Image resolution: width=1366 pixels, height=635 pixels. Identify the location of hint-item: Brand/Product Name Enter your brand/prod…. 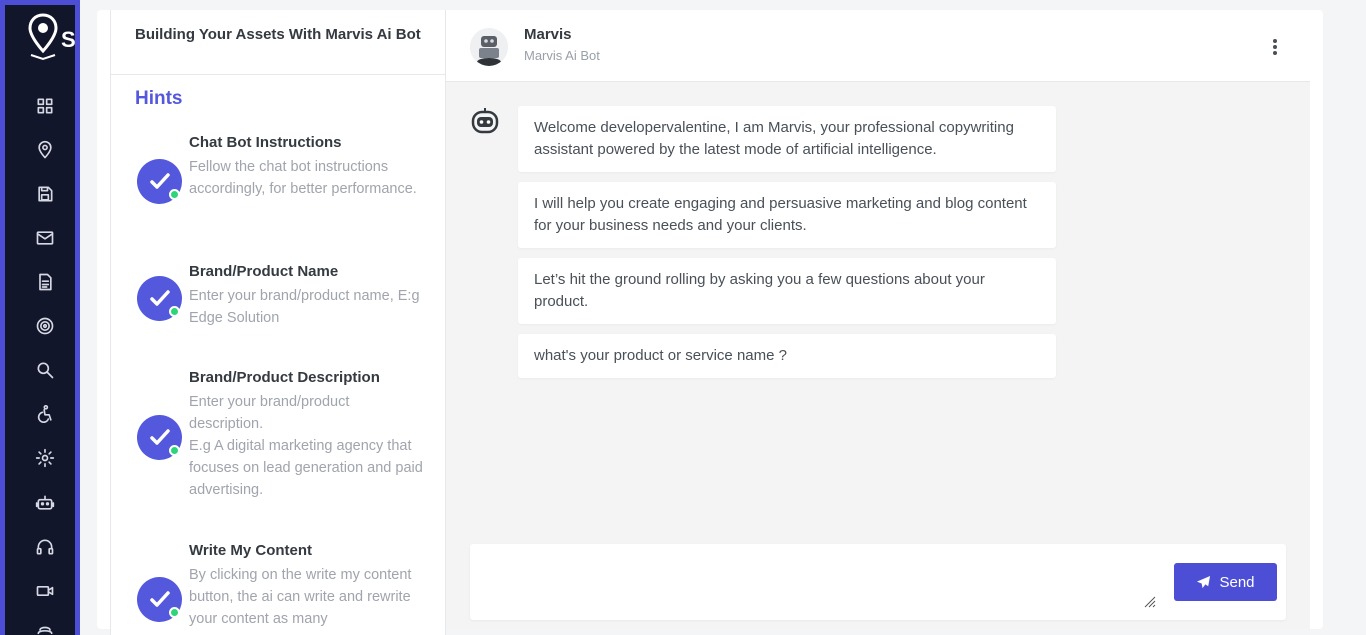
(285, 303).